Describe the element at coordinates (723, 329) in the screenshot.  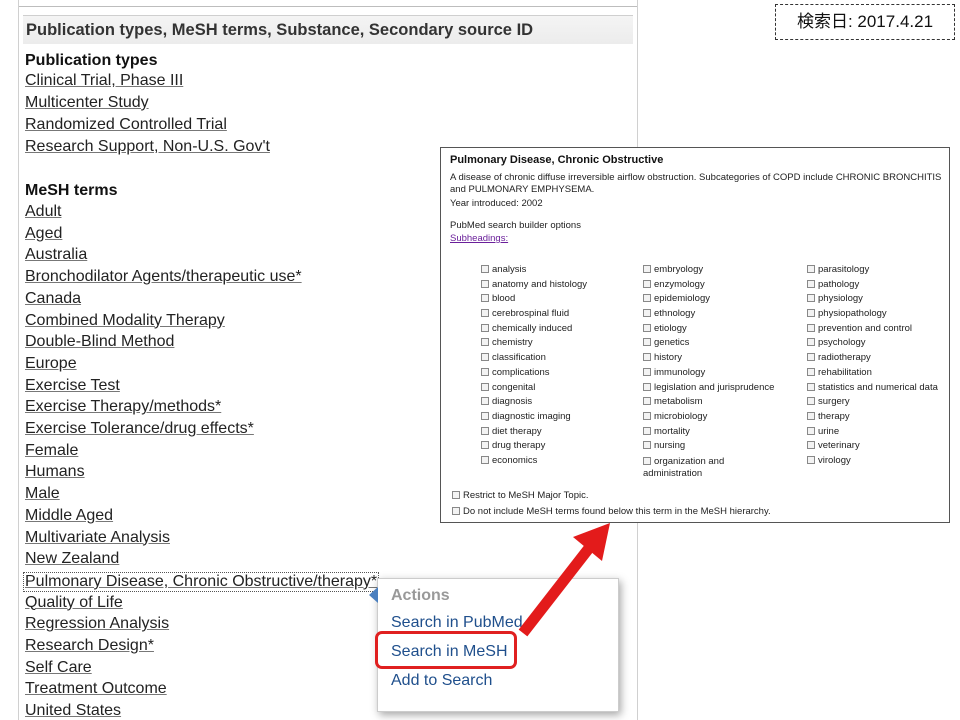
I see `subheading-option: etiology` at that location.